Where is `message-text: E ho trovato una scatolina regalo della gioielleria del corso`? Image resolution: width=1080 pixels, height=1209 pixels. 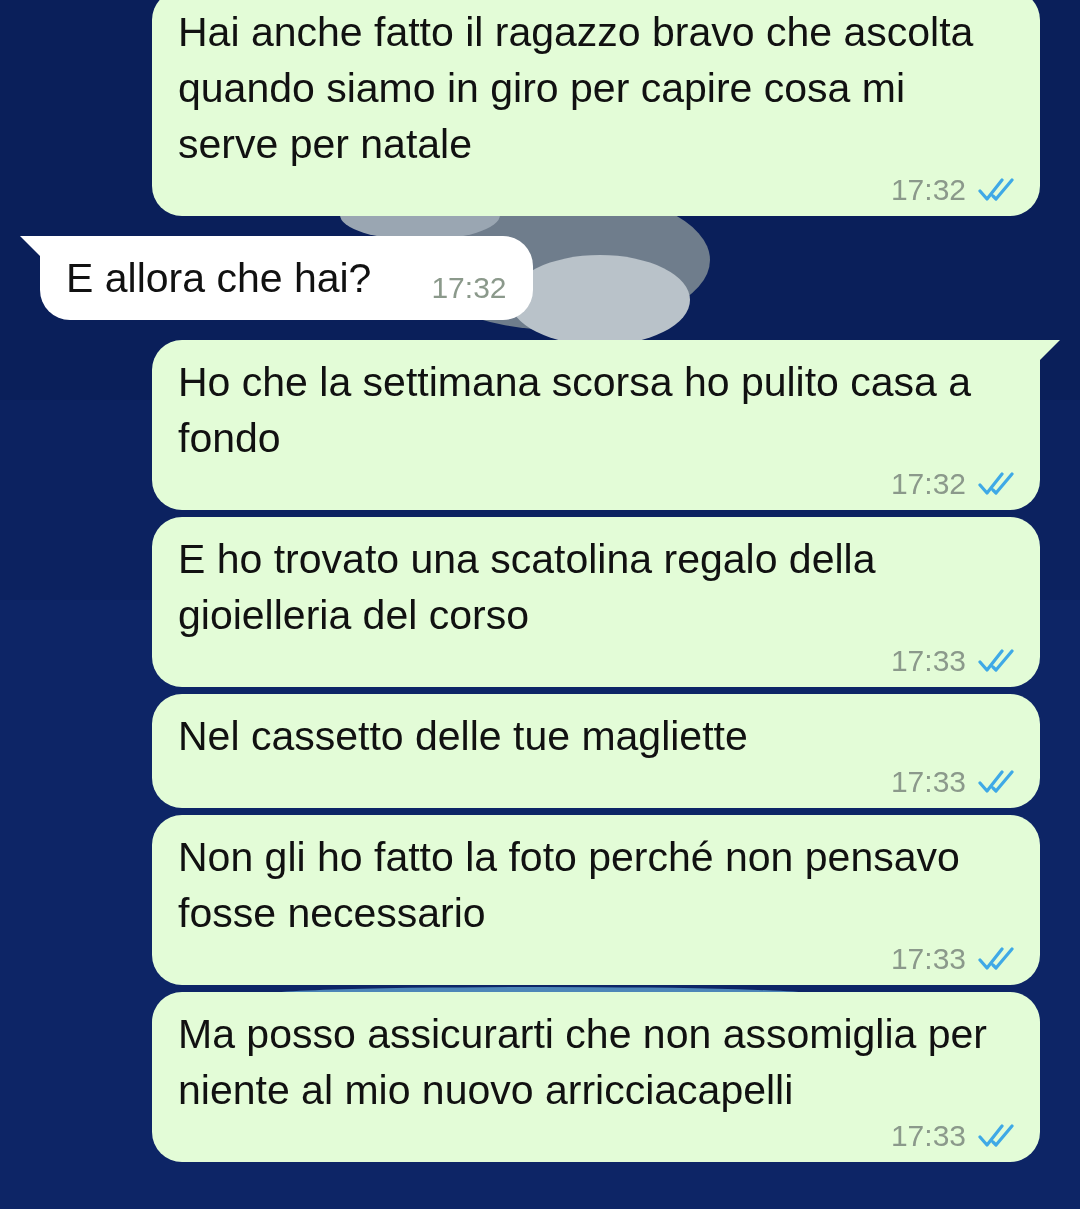 message-text: E ho trovato una scatolina regalo della gioielleria del corso is located at coordinates (527, 587).